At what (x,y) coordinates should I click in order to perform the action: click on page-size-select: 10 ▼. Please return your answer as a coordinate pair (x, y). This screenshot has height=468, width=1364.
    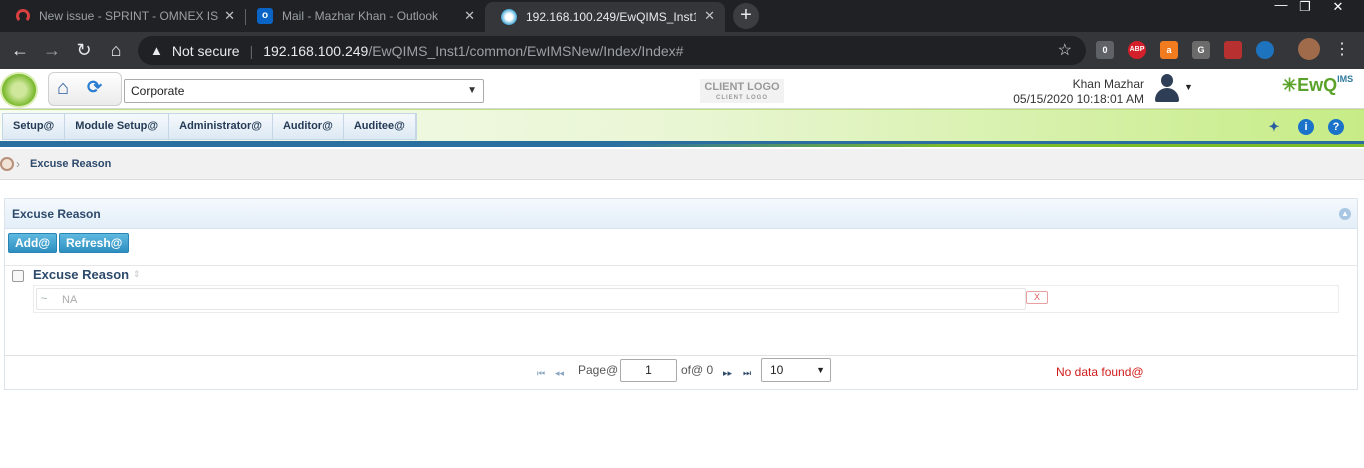
    Looking at the image, I should click on (796, 370).